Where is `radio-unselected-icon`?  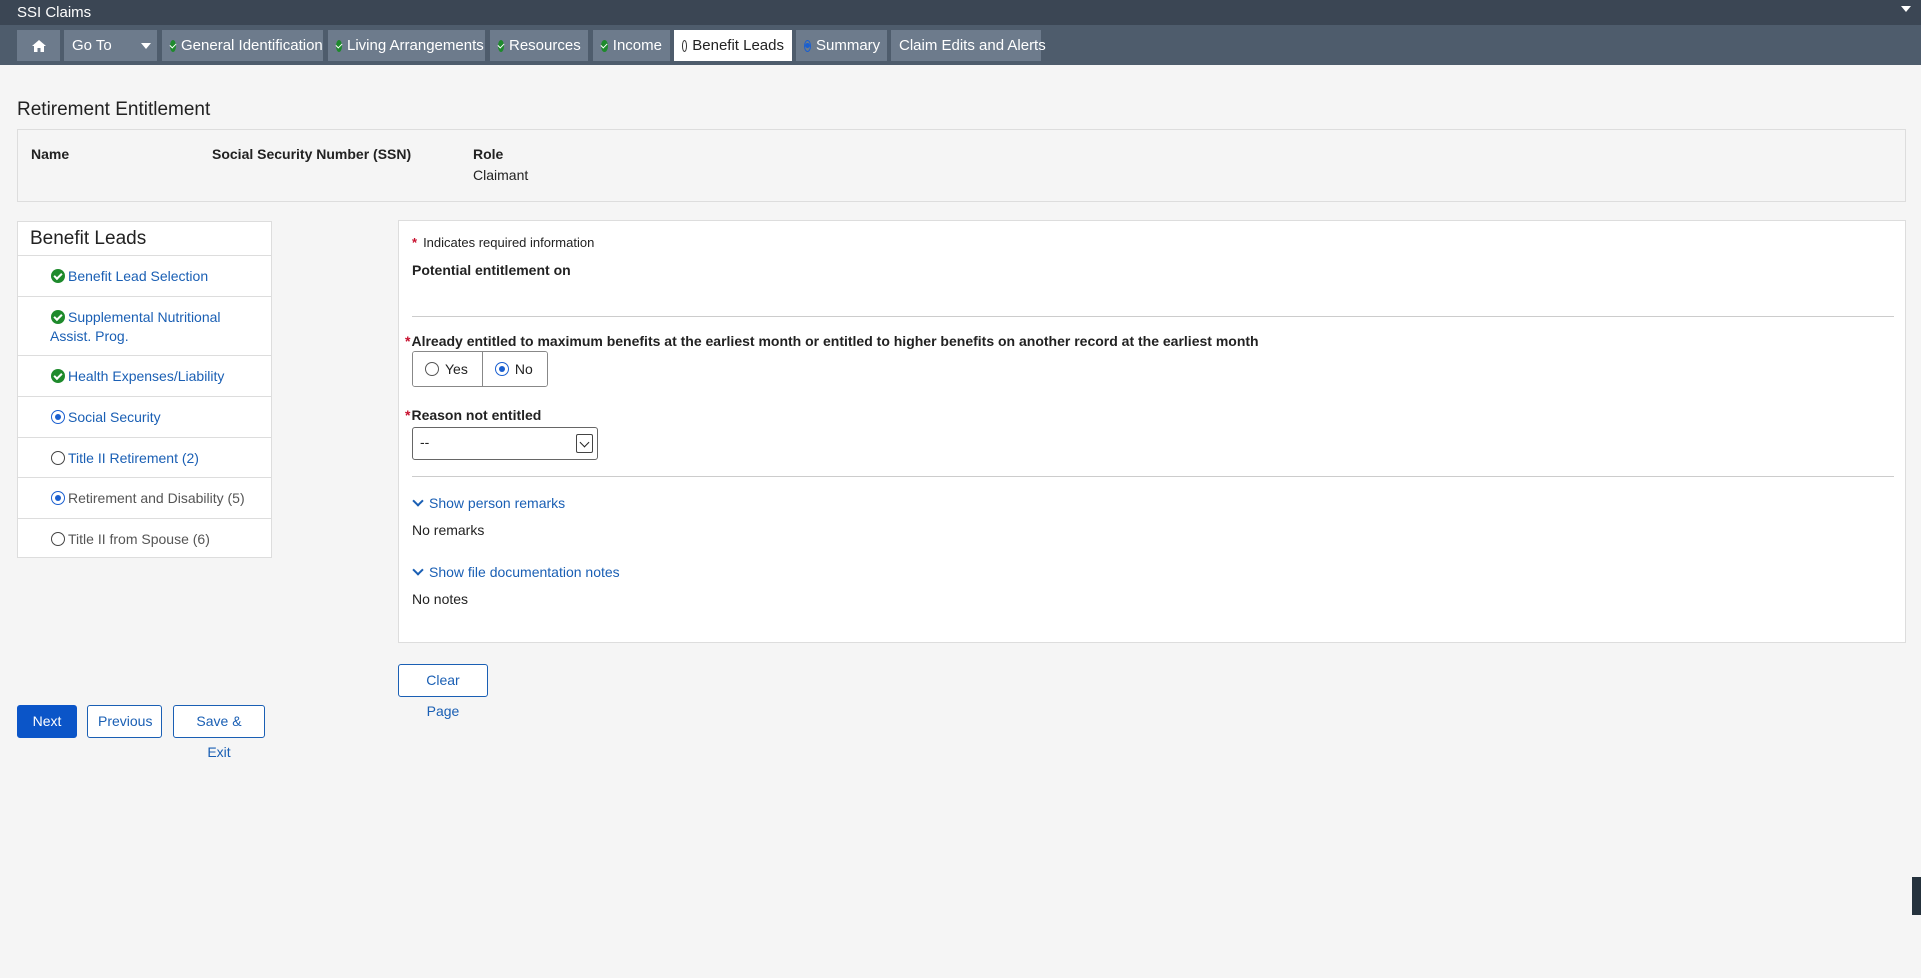
radio-unselected-icon is located at coordinates (432, 369).